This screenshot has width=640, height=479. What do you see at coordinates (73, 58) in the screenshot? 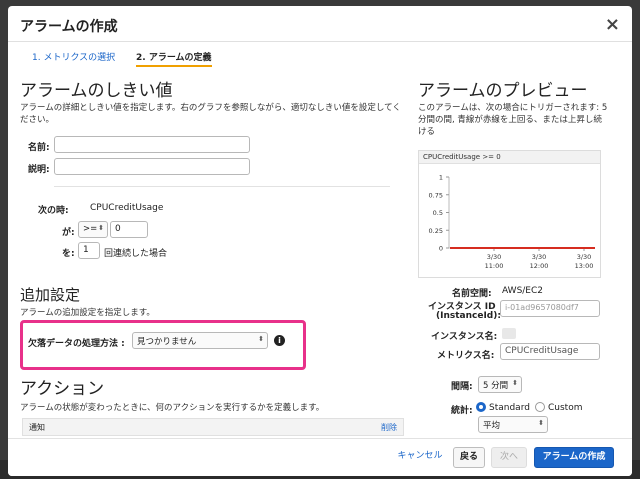
I see `step-select-metric: 1. メトリクスの選択` at bounding box center [73, 58].